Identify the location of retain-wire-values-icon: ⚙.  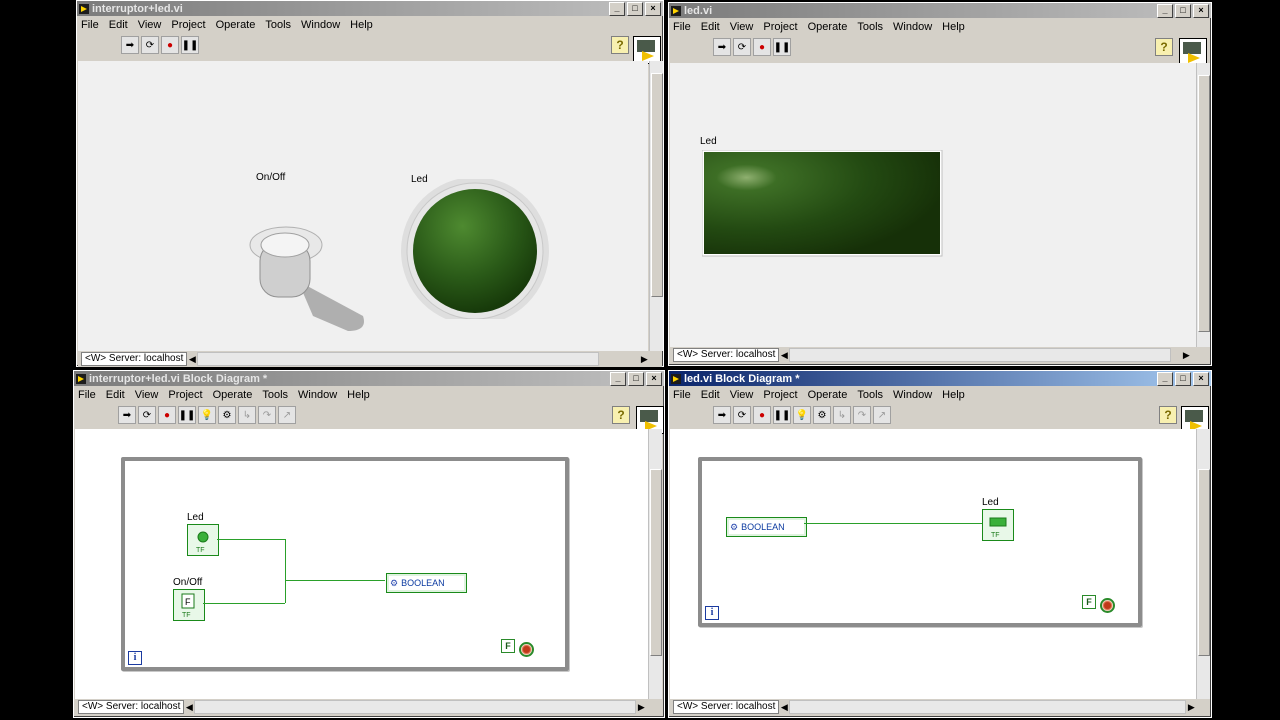
(227, 415).